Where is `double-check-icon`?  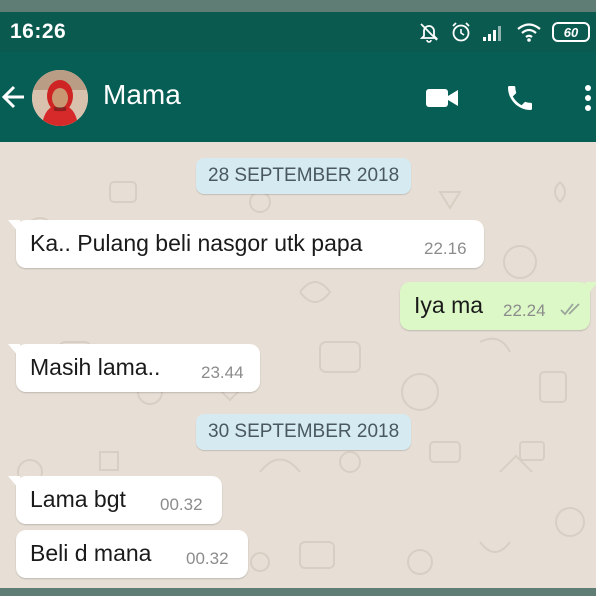
double-check-icon is located at coordinates (570, 309).